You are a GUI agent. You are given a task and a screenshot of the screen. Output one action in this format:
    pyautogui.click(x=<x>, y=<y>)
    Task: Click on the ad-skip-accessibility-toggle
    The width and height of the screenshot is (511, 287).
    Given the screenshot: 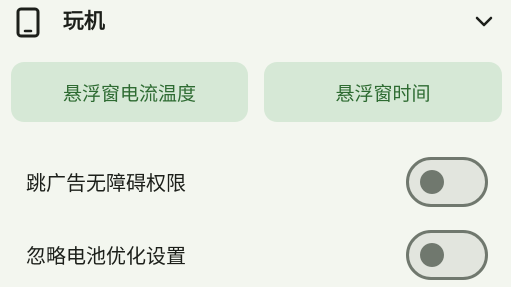 What is the action you would take?
    pyautogui.click(x=447, y=182)
    